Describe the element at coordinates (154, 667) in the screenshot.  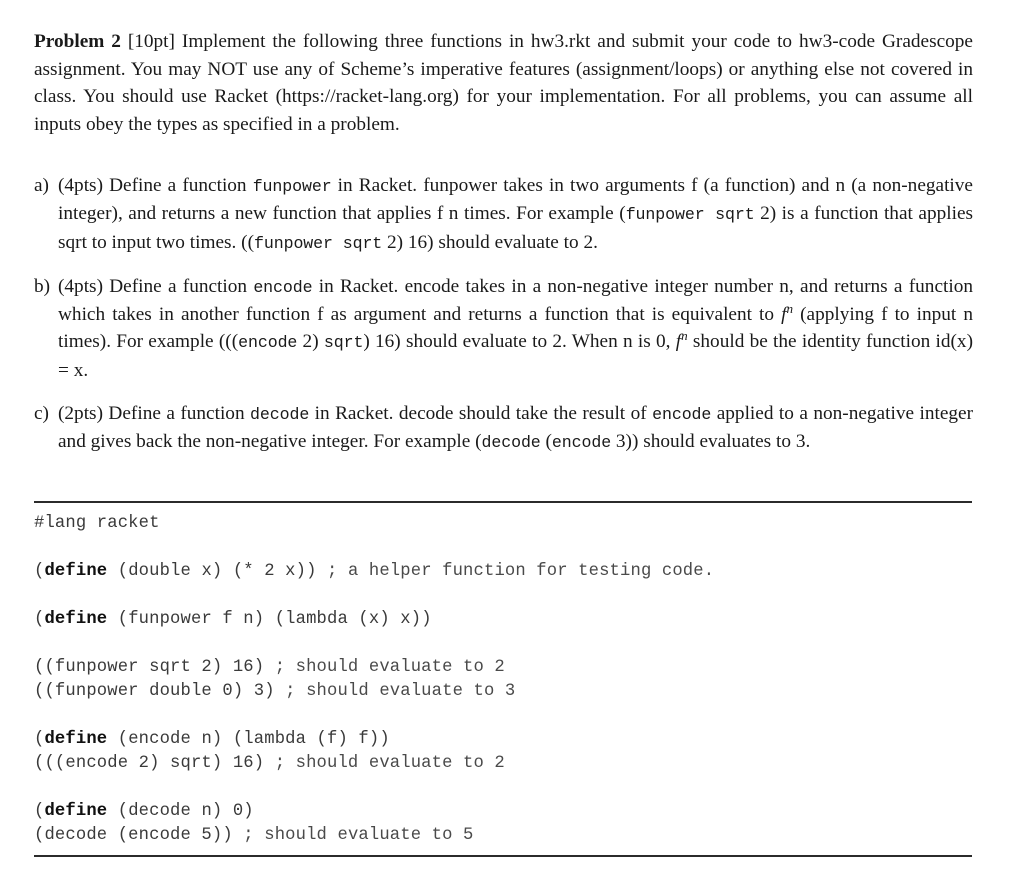
I see `code-text: ((funpower sqrt 2) 16)` at that location.